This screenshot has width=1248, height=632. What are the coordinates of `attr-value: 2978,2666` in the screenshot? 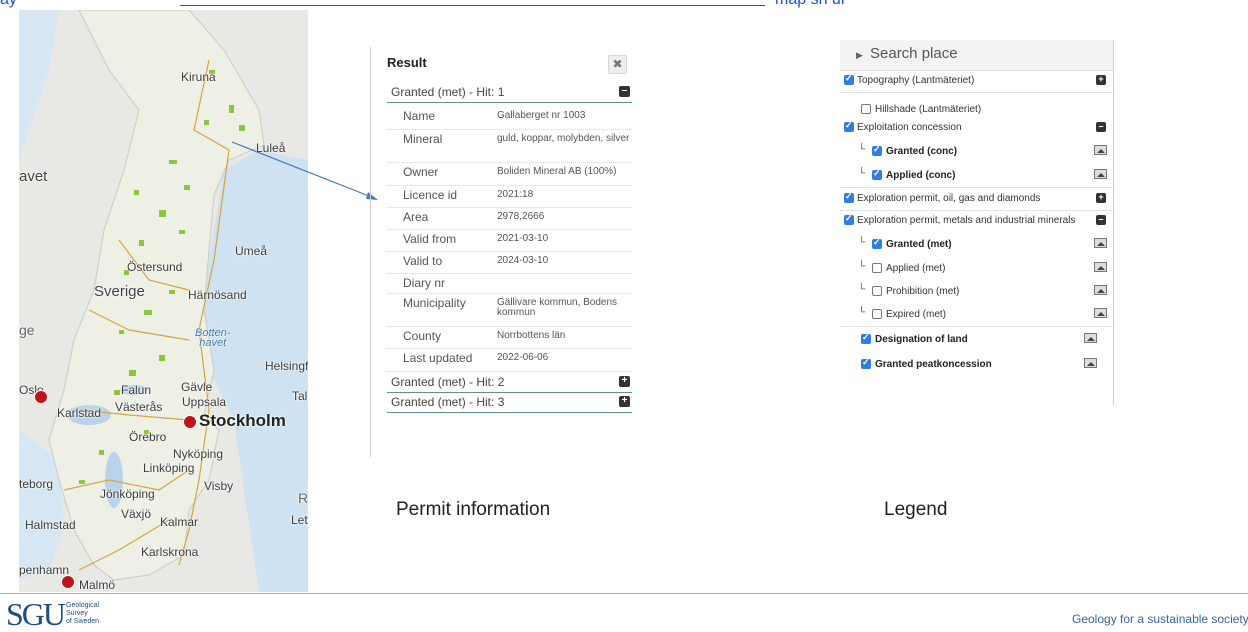 It's located at (521, 216).